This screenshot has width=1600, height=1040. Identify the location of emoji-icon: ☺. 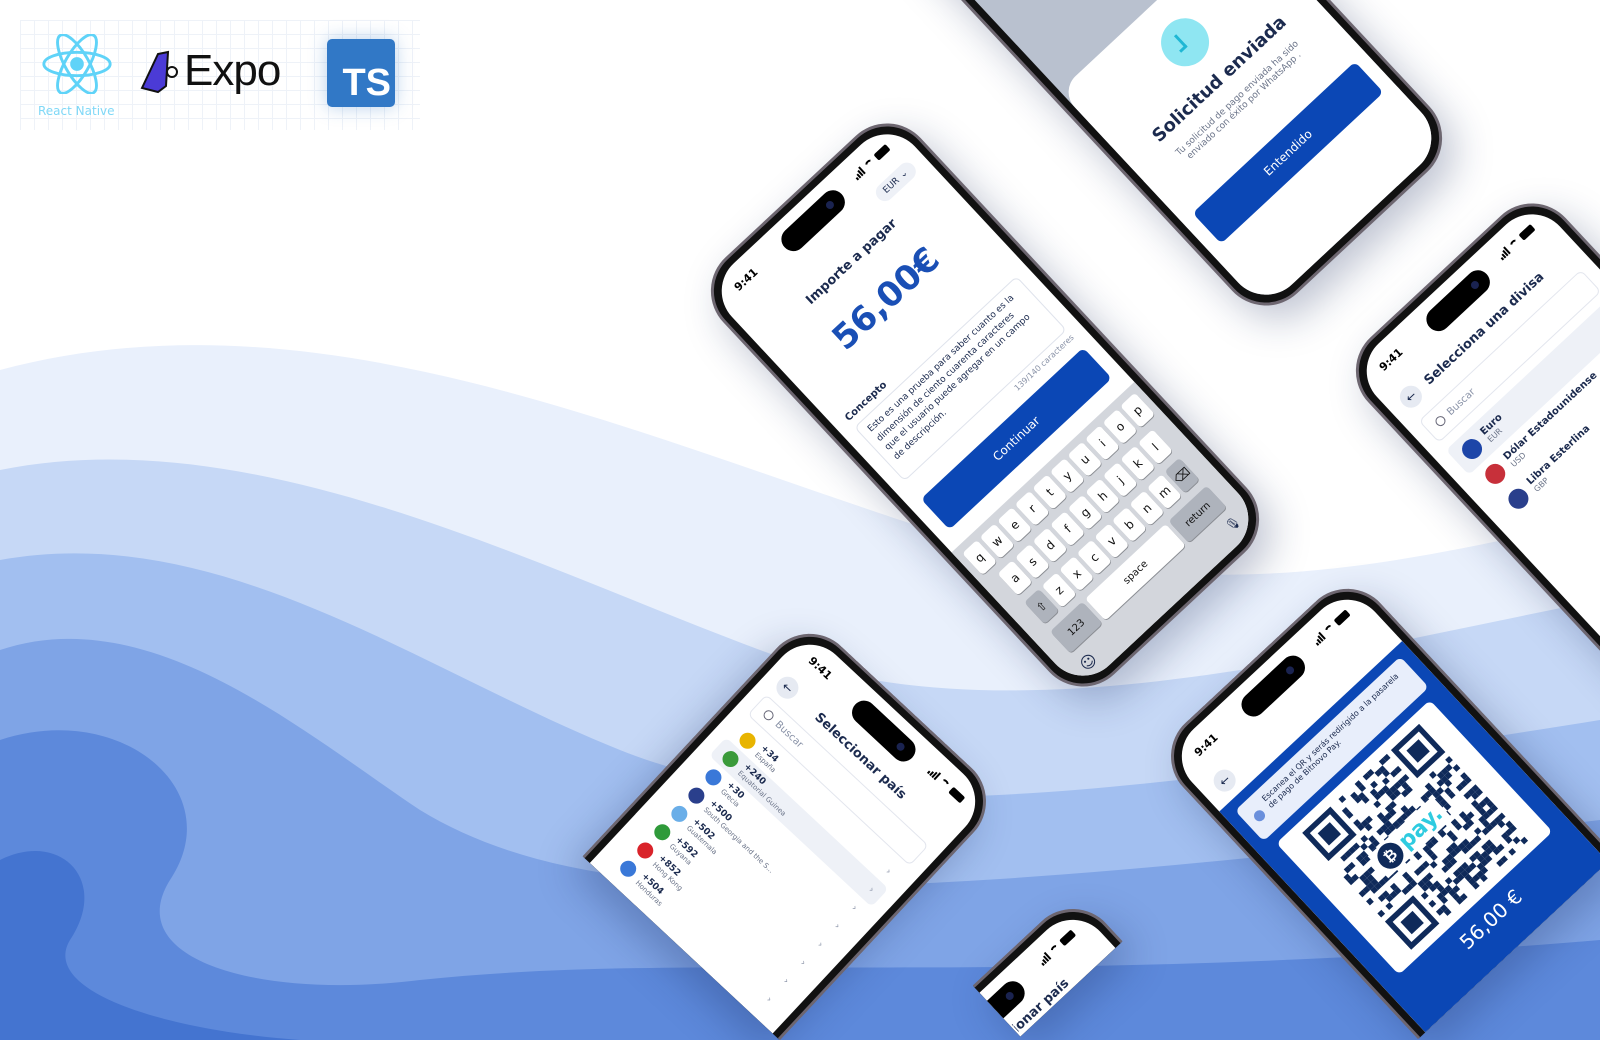
(1088, 661).